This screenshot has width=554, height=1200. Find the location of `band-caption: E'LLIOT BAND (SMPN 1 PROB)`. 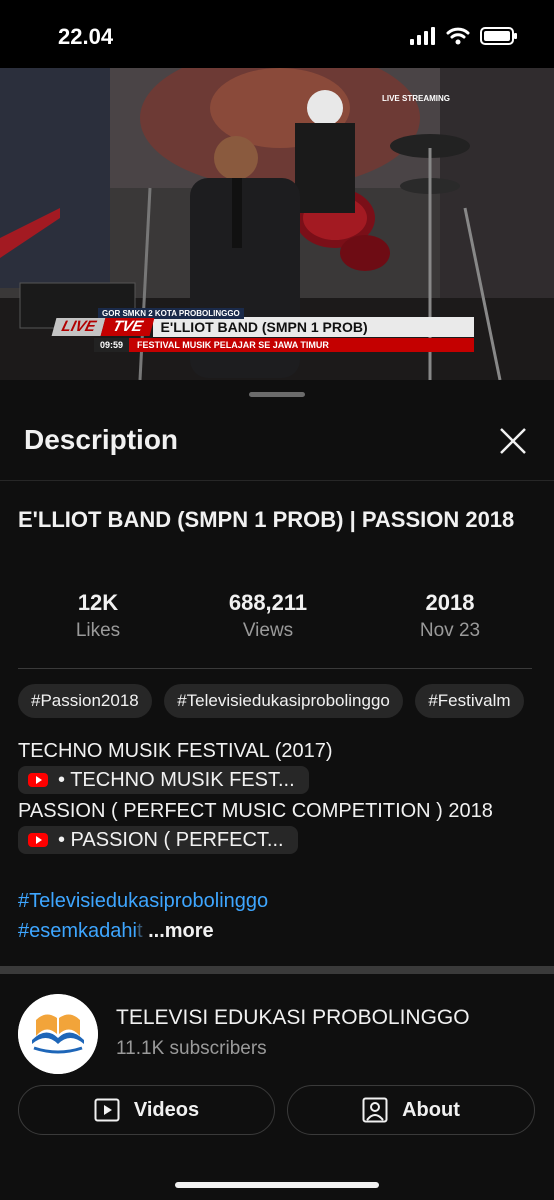

band-caption: E'LLIOT BAND (SMPN 1 PROB) is located at coordinates (313, 327).